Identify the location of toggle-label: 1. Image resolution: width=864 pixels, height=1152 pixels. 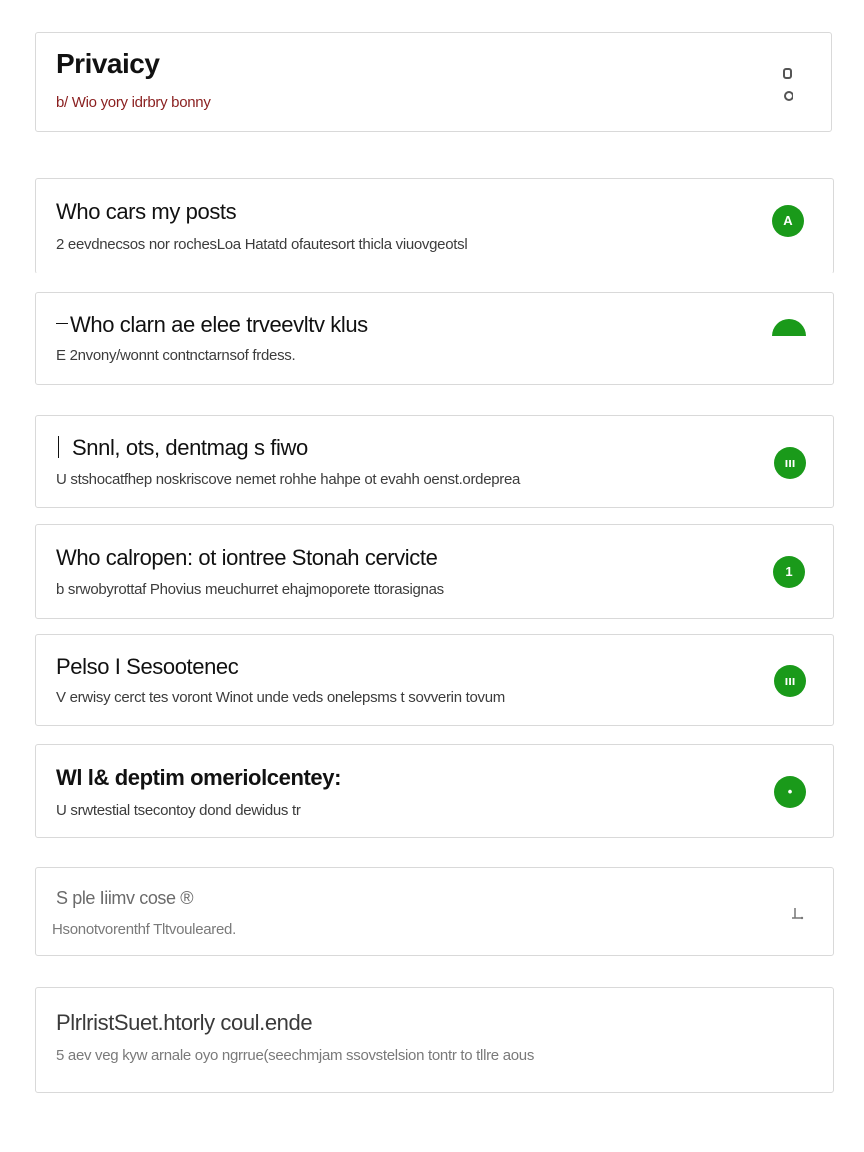
(789, 571).